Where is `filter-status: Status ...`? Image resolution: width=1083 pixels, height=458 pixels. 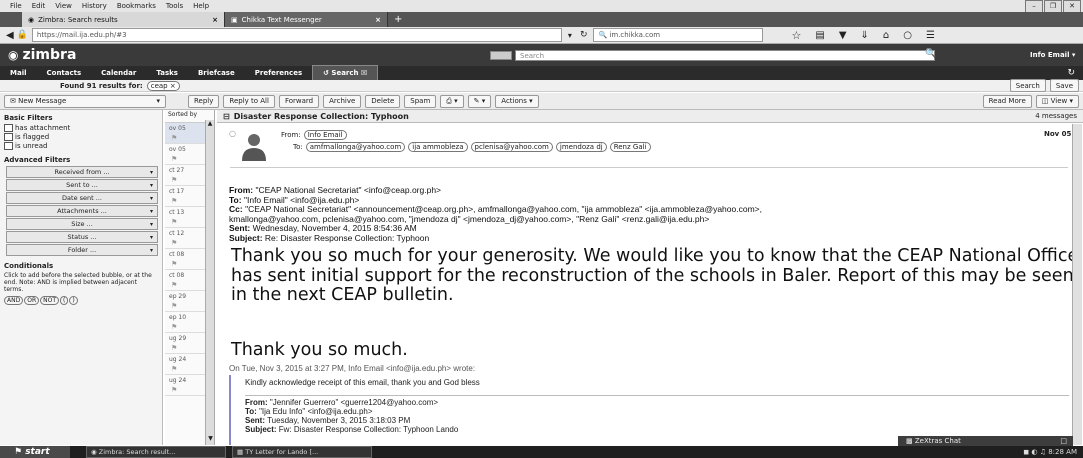 filter-status: Status ... is located at coordinates (82, 237).